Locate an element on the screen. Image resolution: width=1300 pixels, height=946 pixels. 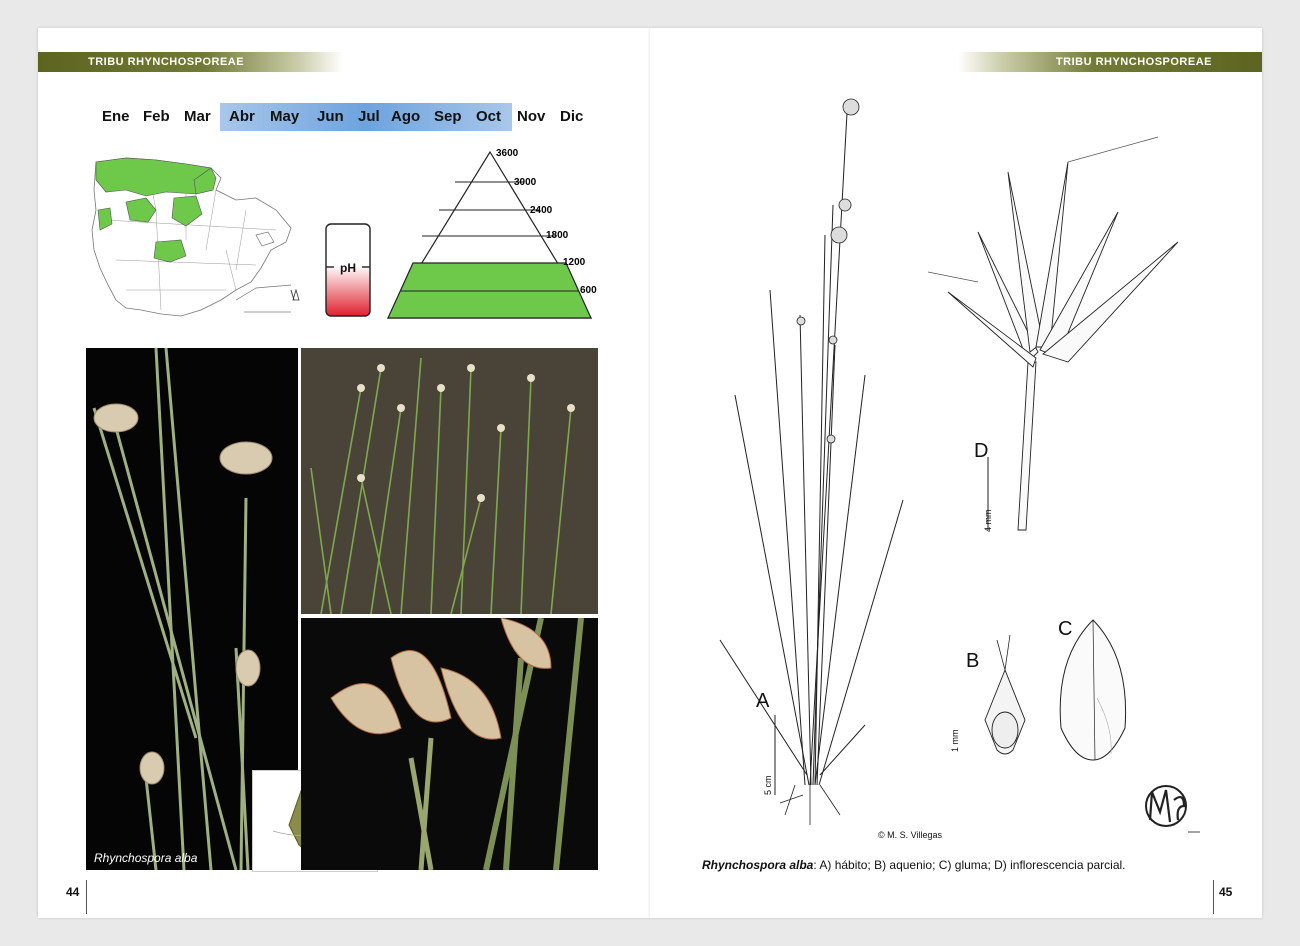
right-header-title: TRIBU RHYNCHOSPOREAE is located at coordinates (1133, 62).